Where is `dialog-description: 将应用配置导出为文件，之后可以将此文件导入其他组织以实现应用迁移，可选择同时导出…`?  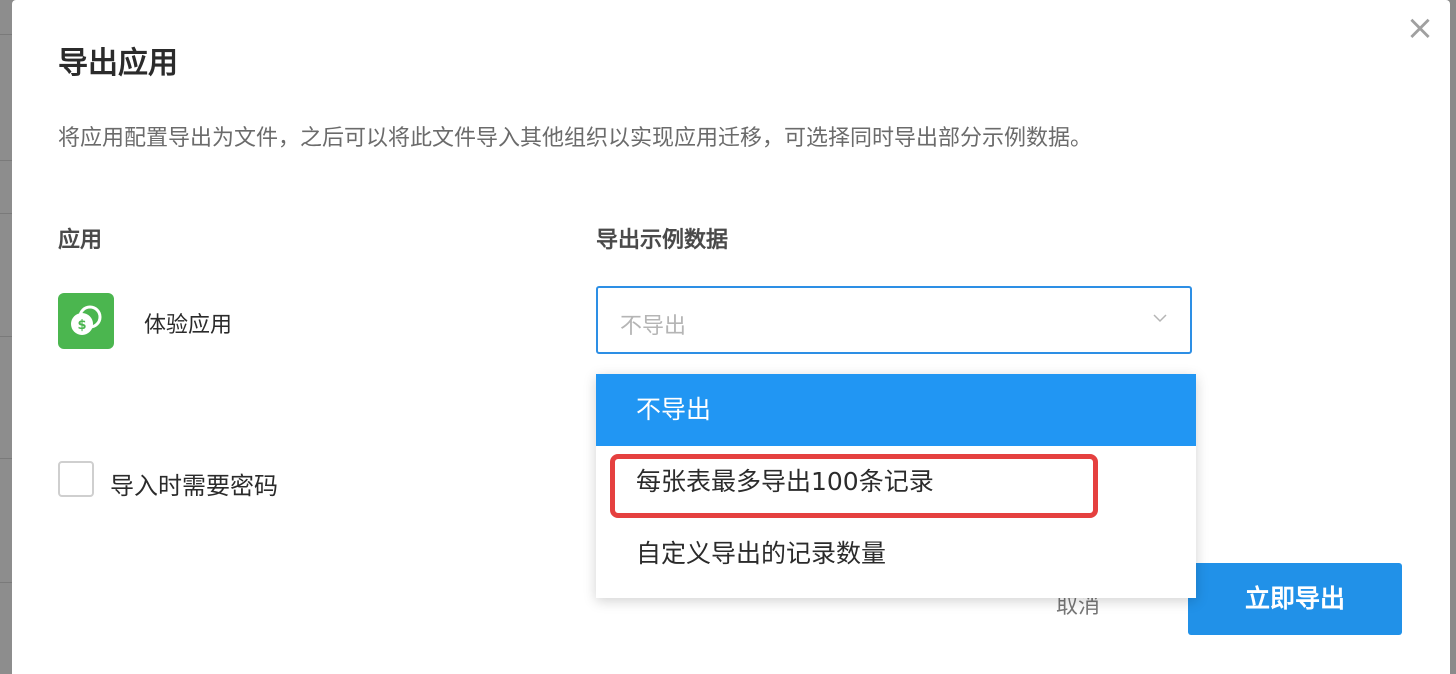
dialog-description: 将应用配置导出为文件，之后可以将此文件导入其他组织以实现应用迁移，可选择同时导出… is located at coordinates (575, 138).